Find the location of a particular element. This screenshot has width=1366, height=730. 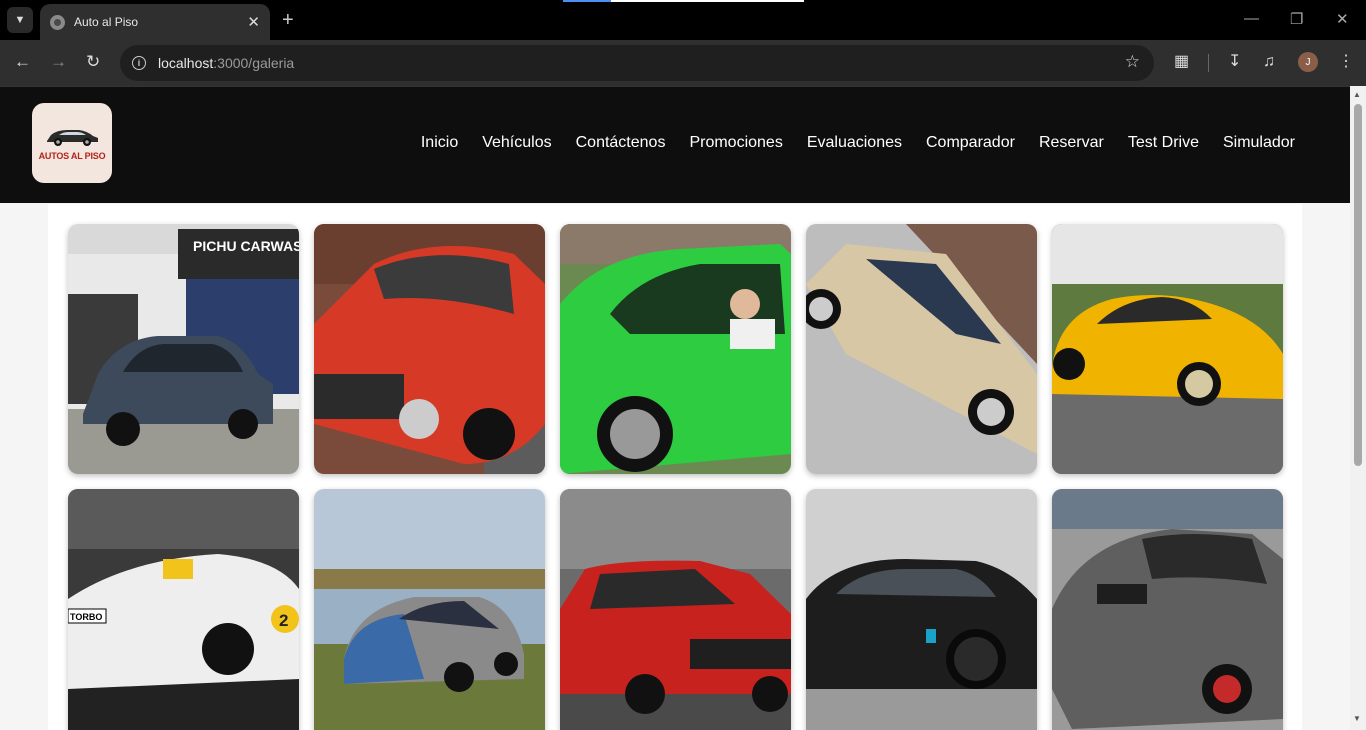

gallery-image-green-classic is located at coordinates (675, 349).